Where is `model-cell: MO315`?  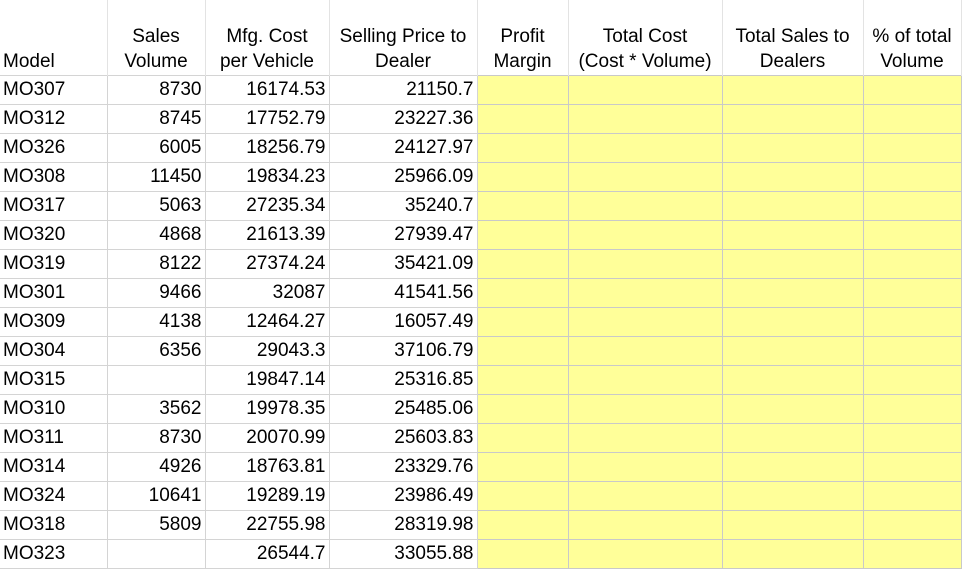
model-cell: MO315 is located at coordinates (54, 380).